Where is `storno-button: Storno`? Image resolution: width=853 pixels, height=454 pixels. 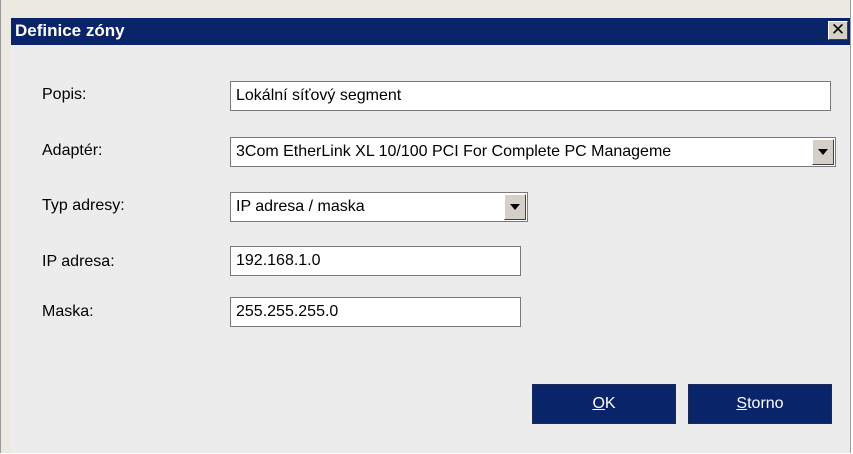 storno-button: Storno is located at coordinates (760, 404).